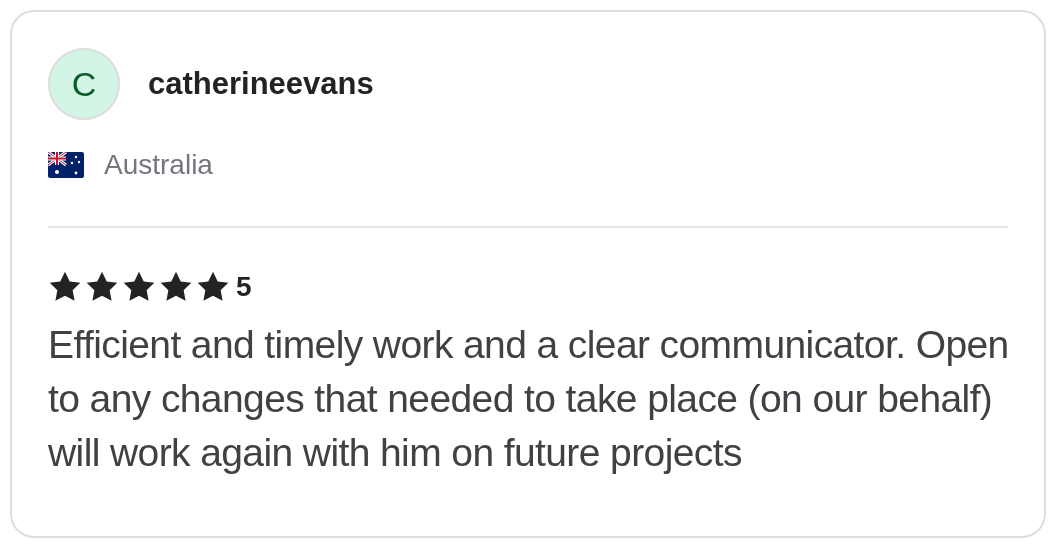 The height and width of the screenshot is (548, 1058). What do you see at coordinates (66, 165) in the screenshot?
I see `flag-icon` at bounding box center [66, 165].